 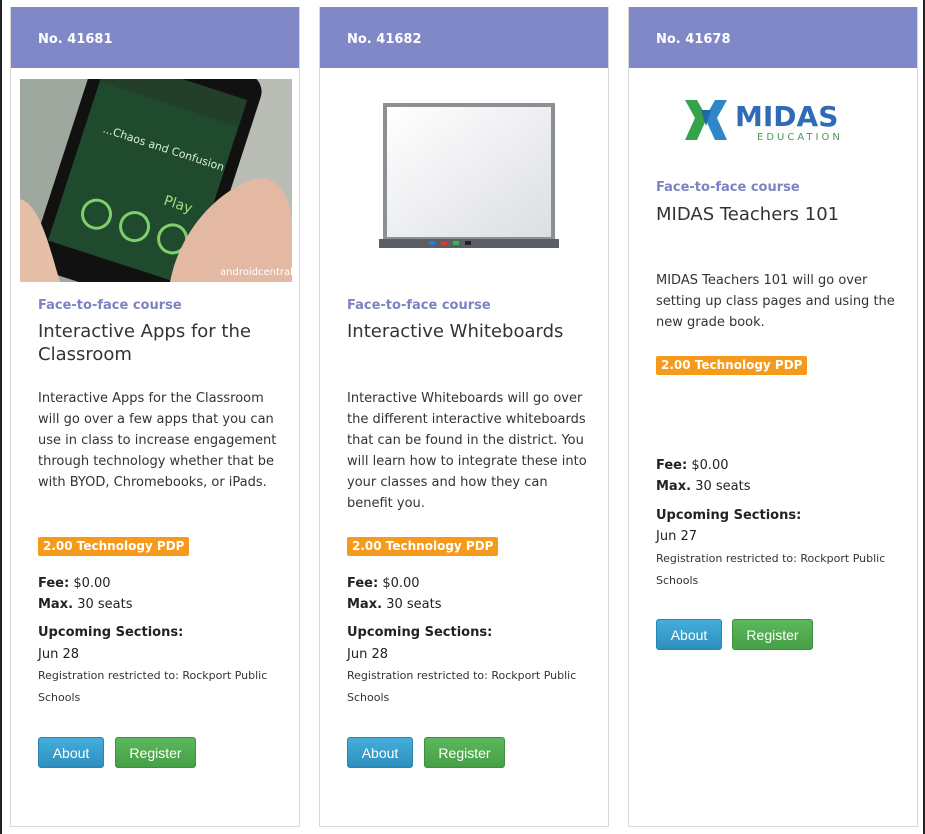 I want to click on midas-education-logo: MIDAS EDUCATION, so click(x=773, y=121).